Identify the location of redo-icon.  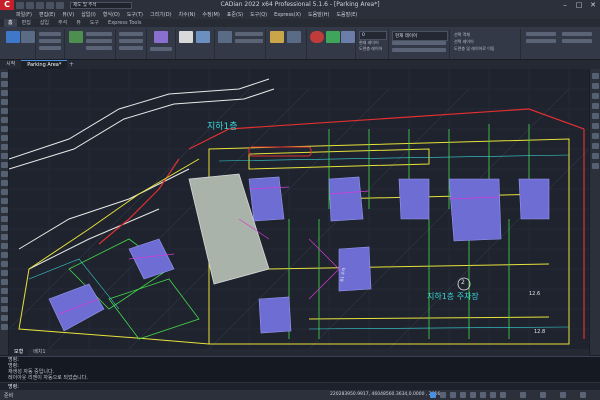
(60, 5).